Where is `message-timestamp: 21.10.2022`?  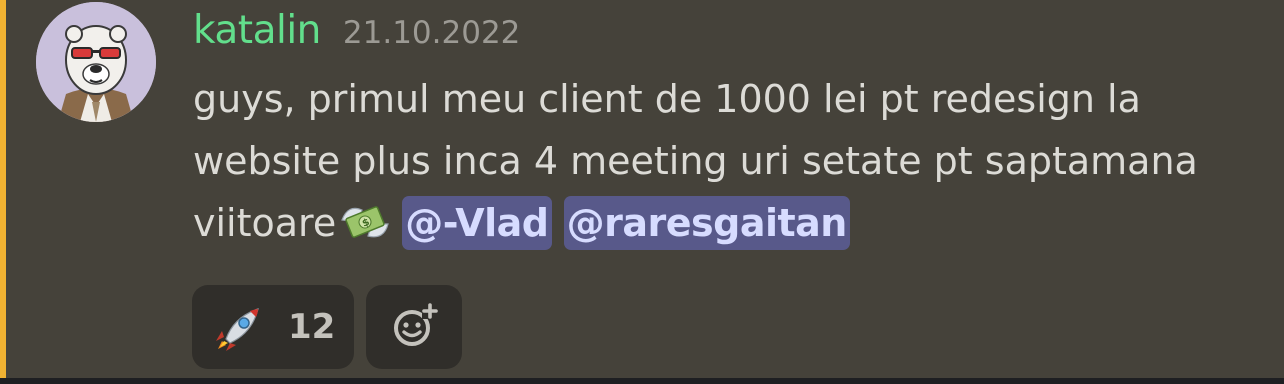 message-timestamp: 21.10.2022 is located at coordinates (431, 33).